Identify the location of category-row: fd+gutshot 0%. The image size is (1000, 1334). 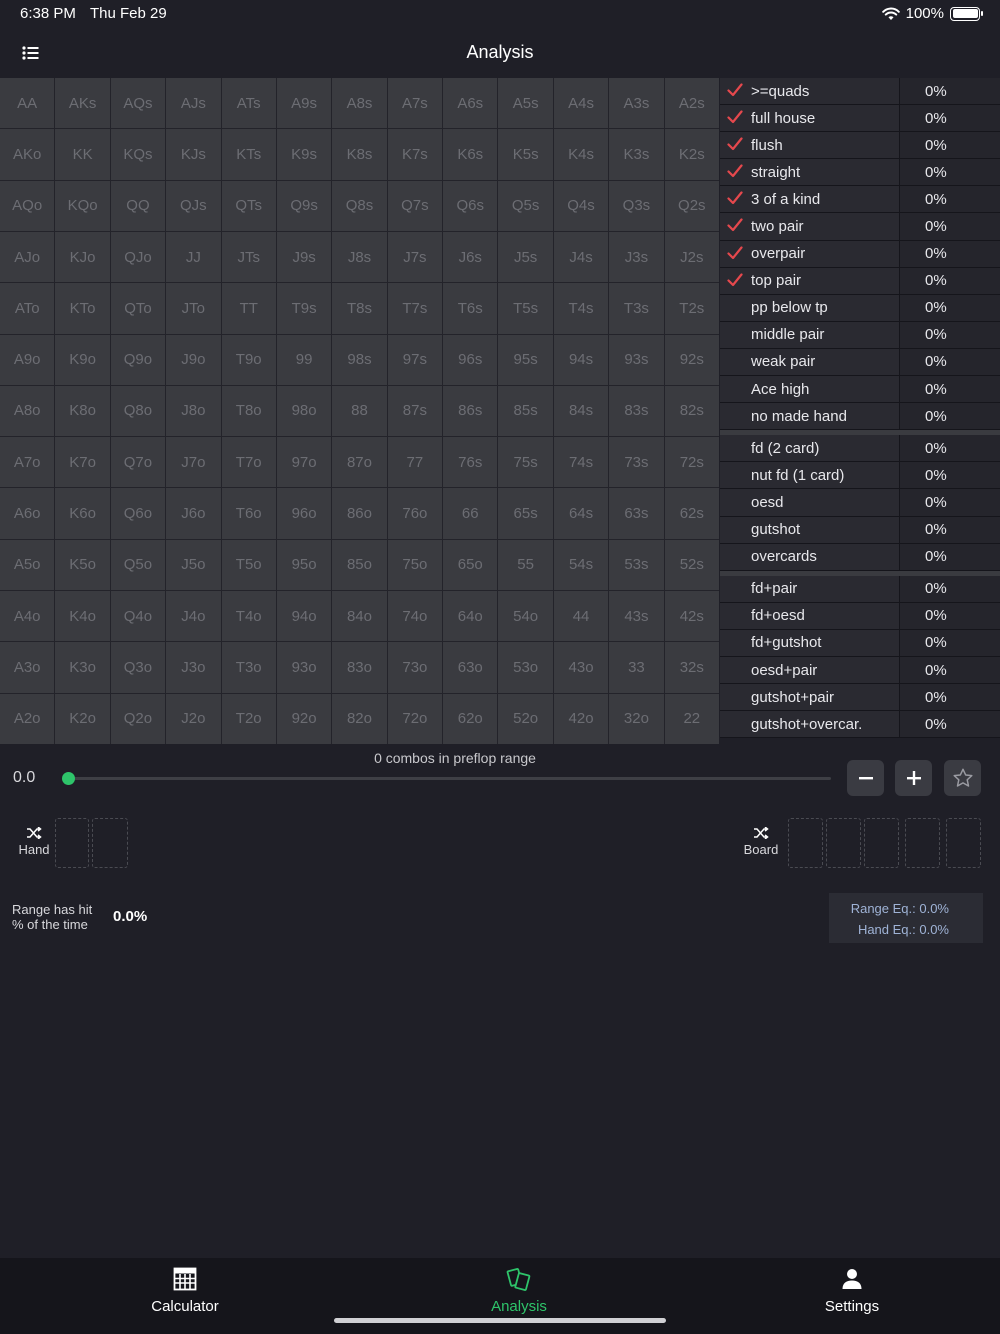
(860, 643).